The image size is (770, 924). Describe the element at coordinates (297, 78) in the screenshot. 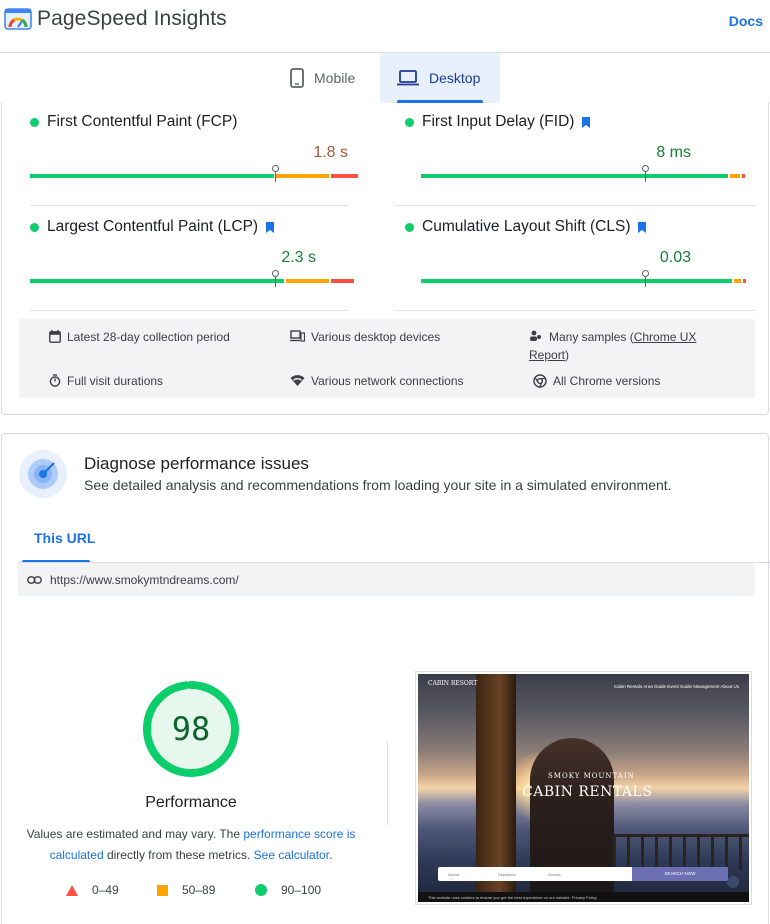

I see `smartphone-icon` at that location.